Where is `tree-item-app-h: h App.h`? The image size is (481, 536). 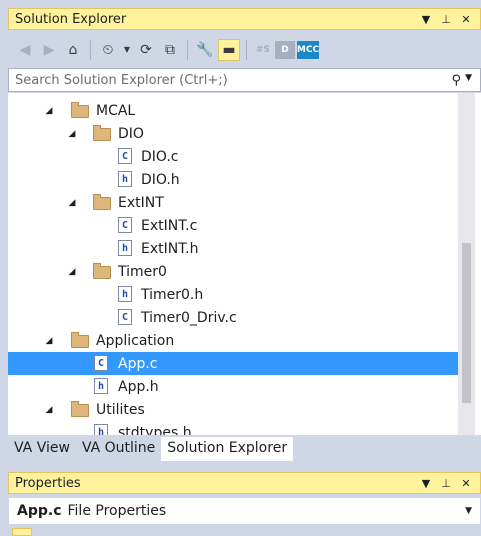
tree-item-app-h: h App.h is located at coordinates (233, 386).